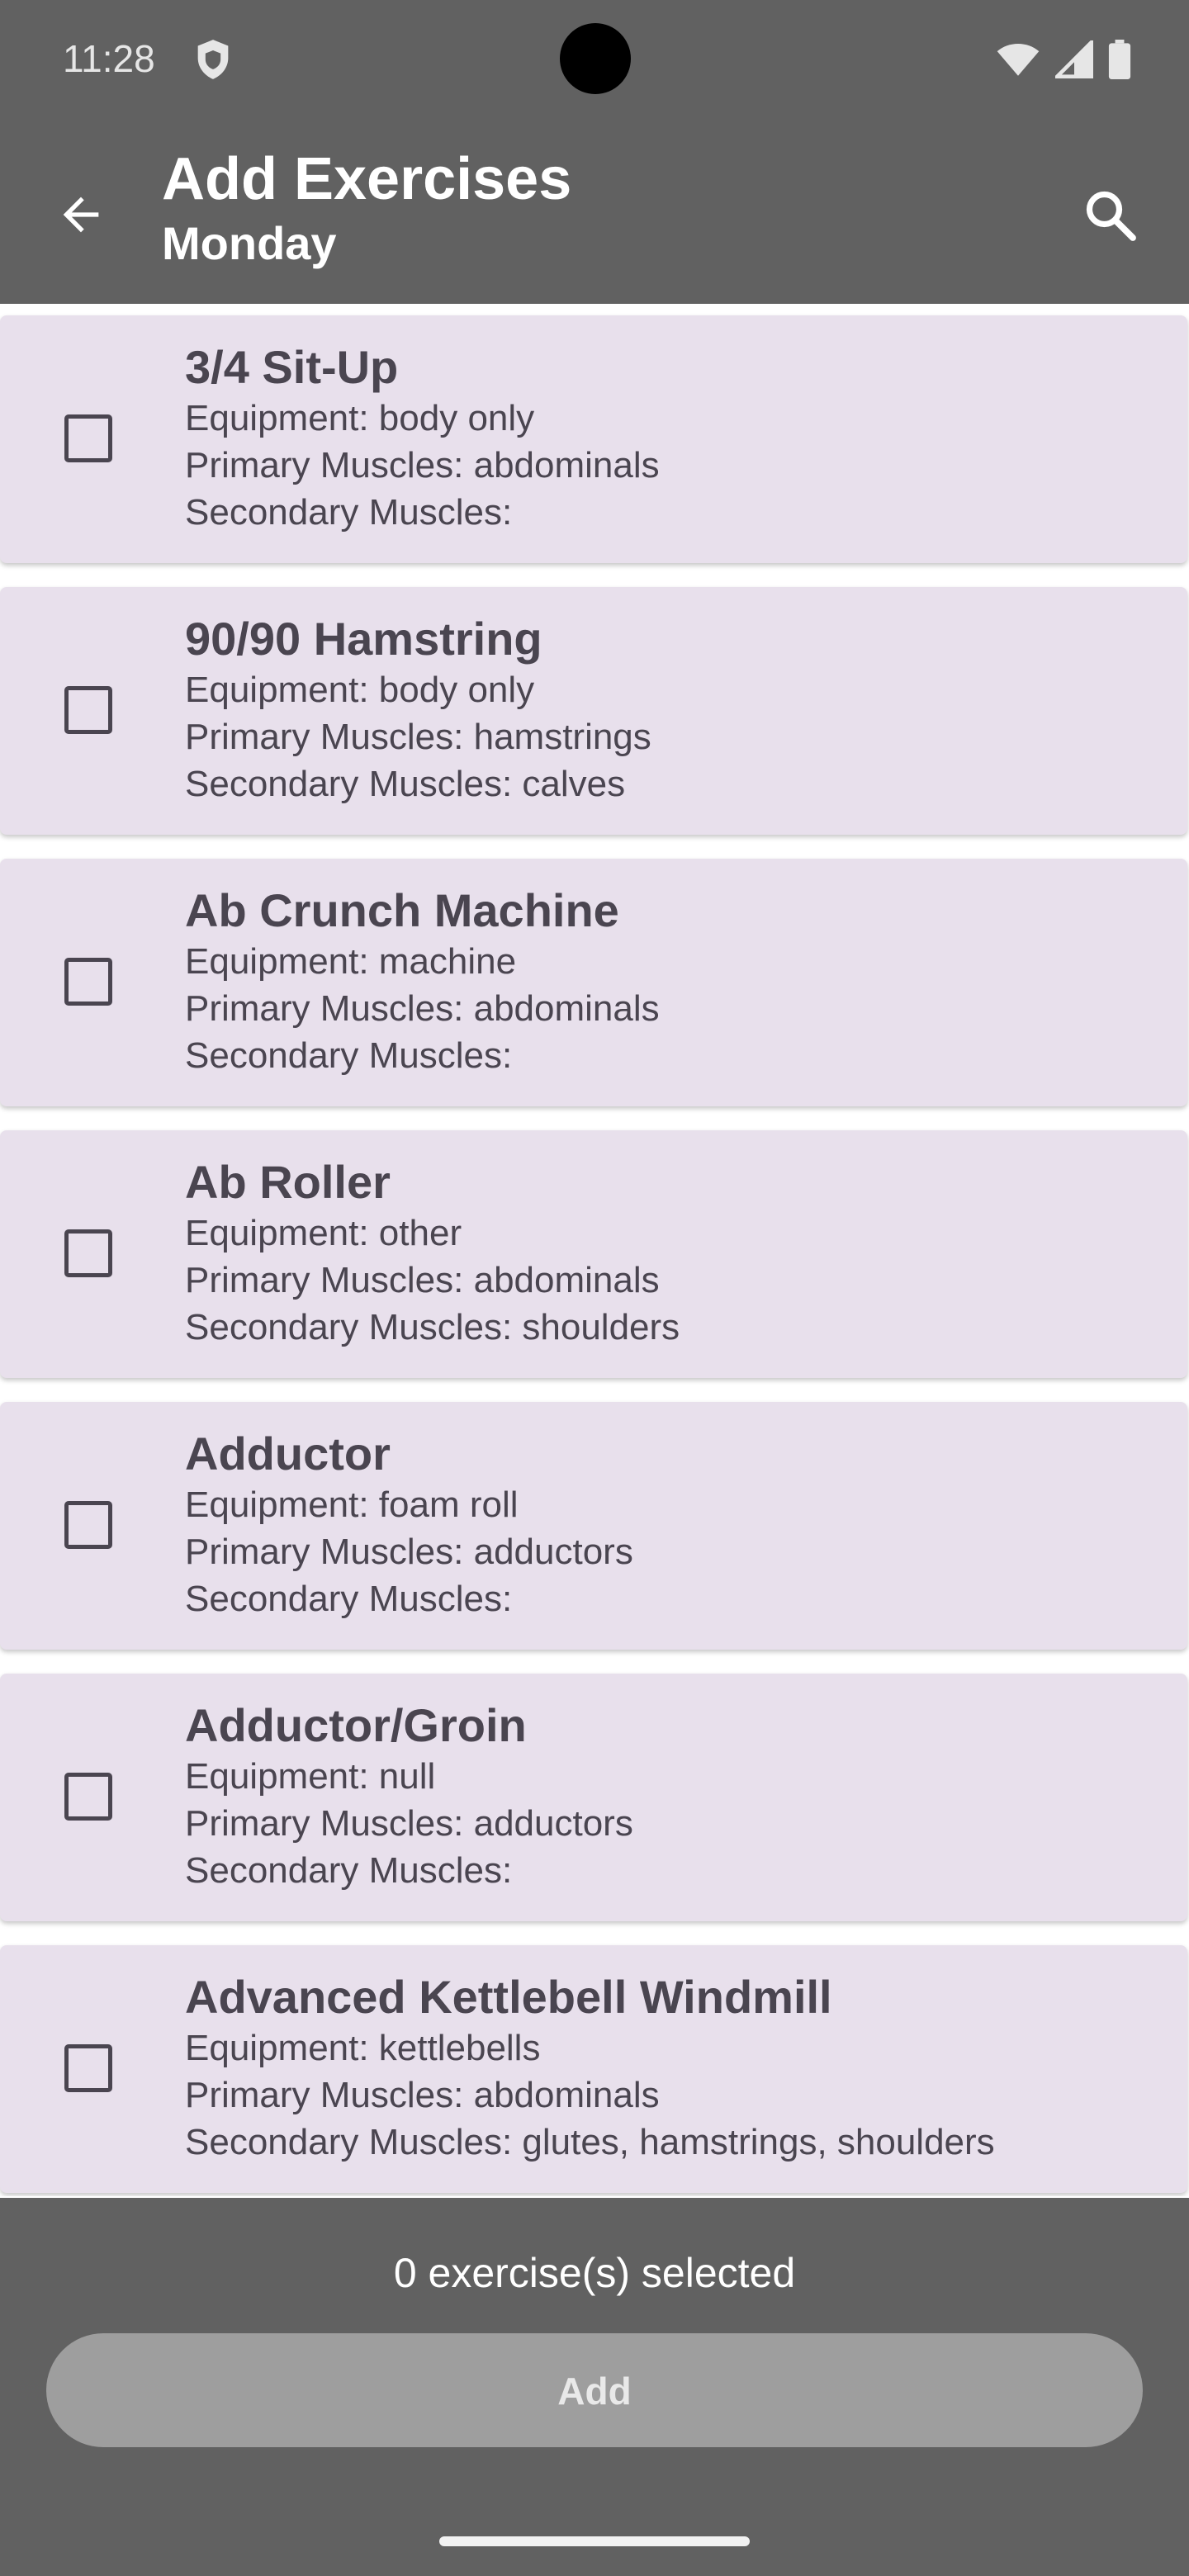 The width and height of the screenshot is (1189, 2576). What do you see at coordinates (595, 58) in the screenshot?
I see `front-camera` at bounding box center [595, 58].